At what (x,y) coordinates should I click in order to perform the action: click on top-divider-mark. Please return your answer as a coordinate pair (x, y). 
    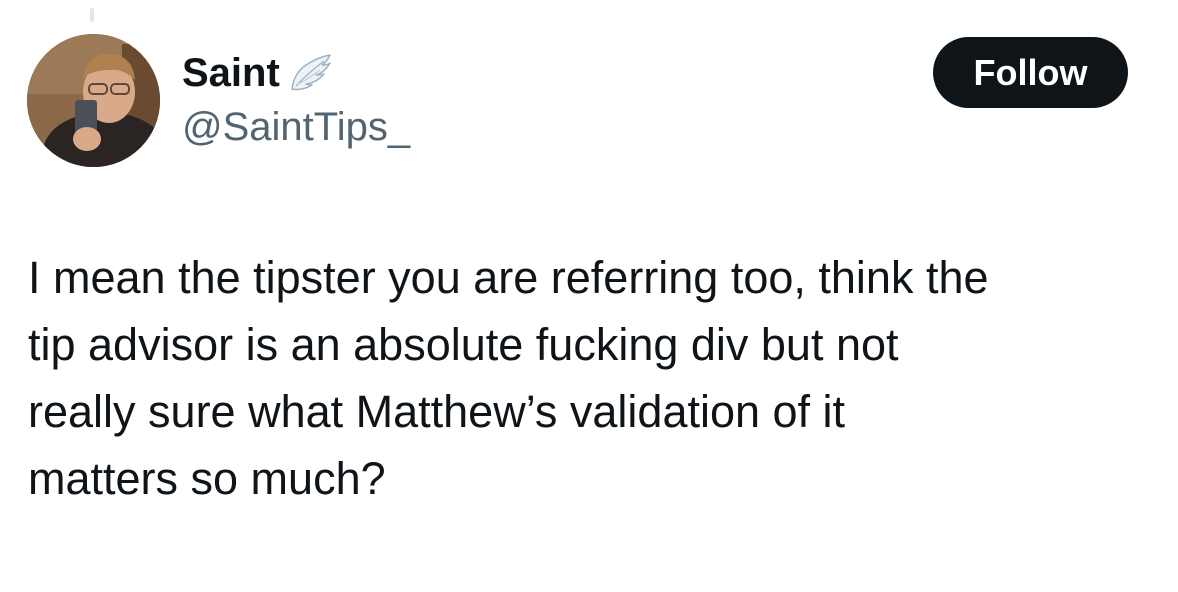
    Looking at the image, I should click on (92, 15).